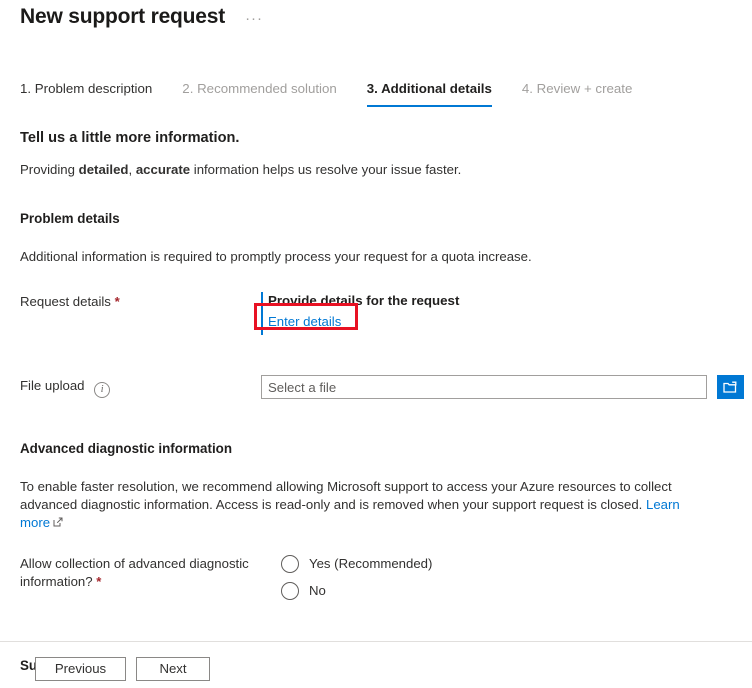 The image size is (752, 688). What do you see at coordinates (356, 577) in the screenshot?
I see `diagnostic-consent-radio-group: Yes (Recommended) No` at bounding box center [356, 577].